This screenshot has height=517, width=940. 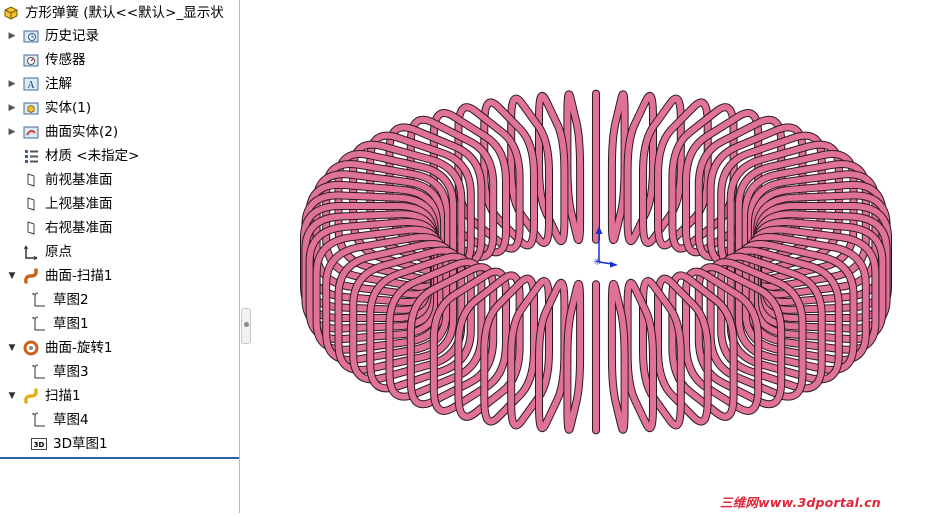 I want to click on sweep-icon, so click(x=31, y=396).